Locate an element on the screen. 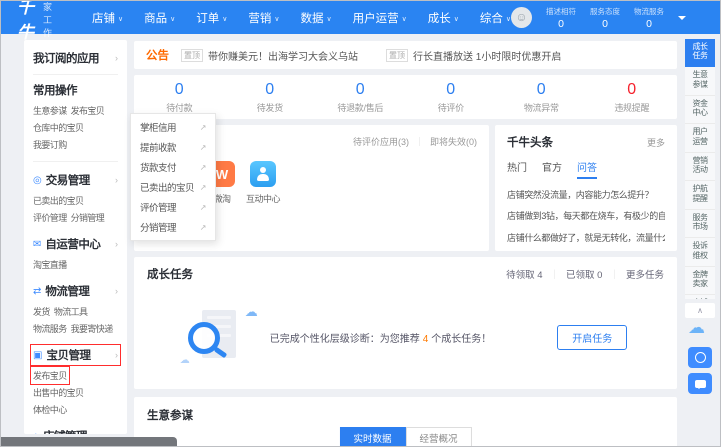 The image size is (721, 447). dock-marketing-activity: 营销活动 is located at coordinates (700, 167).